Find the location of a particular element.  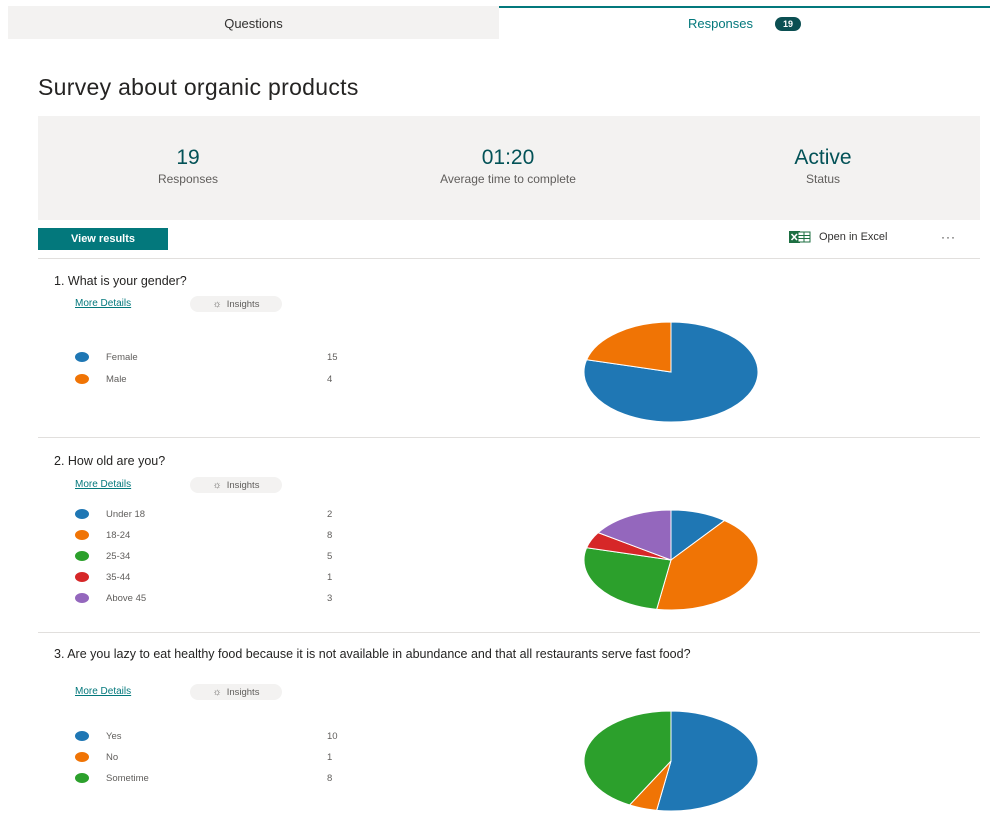

legend-item: Above 45 3 is located at coordinates (203, 598).